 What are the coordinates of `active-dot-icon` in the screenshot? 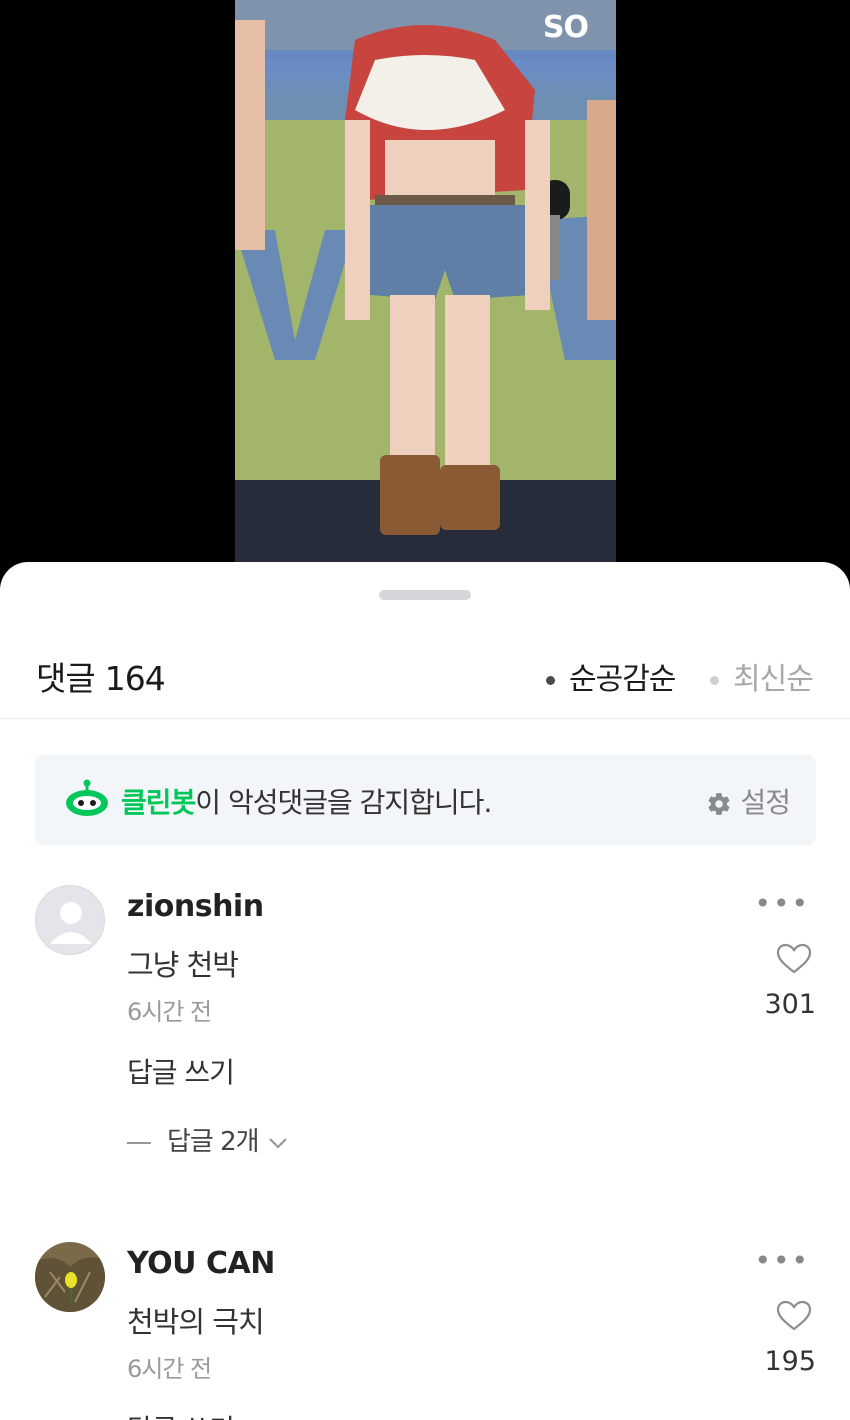 It's located at (550, 680).